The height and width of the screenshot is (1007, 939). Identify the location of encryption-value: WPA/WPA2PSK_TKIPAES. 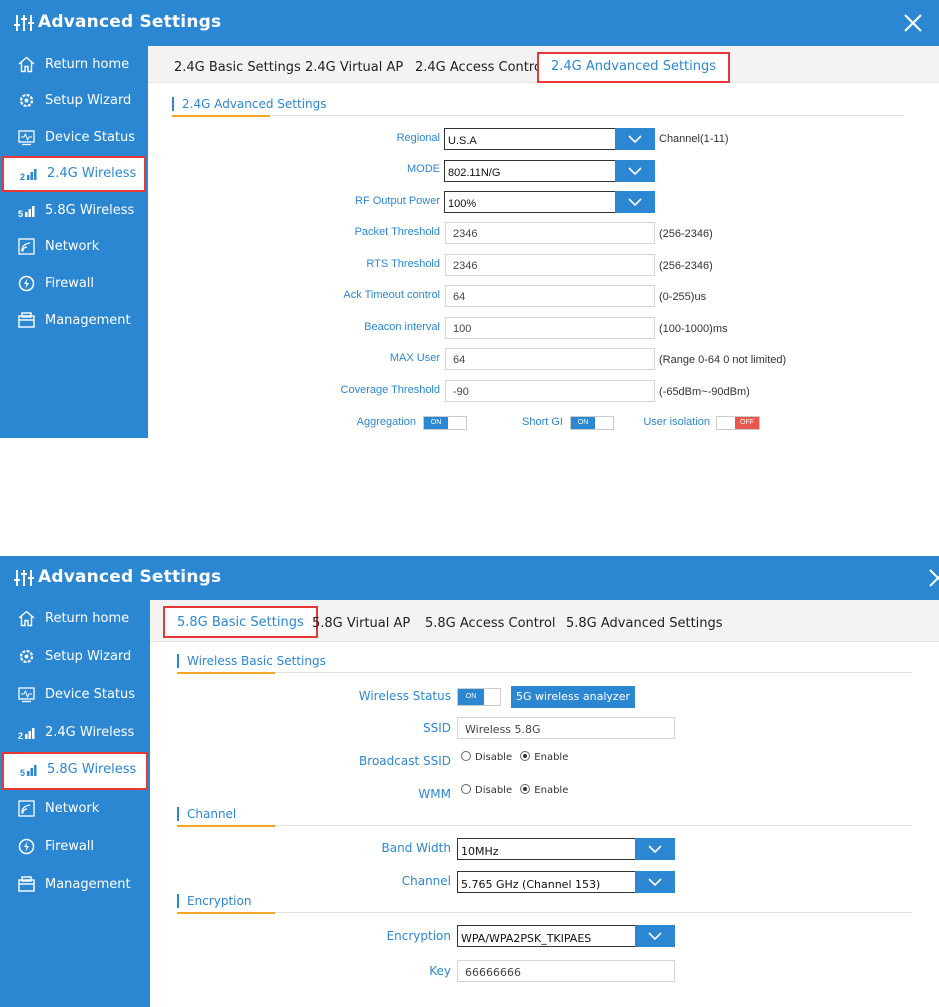
(526, 938).